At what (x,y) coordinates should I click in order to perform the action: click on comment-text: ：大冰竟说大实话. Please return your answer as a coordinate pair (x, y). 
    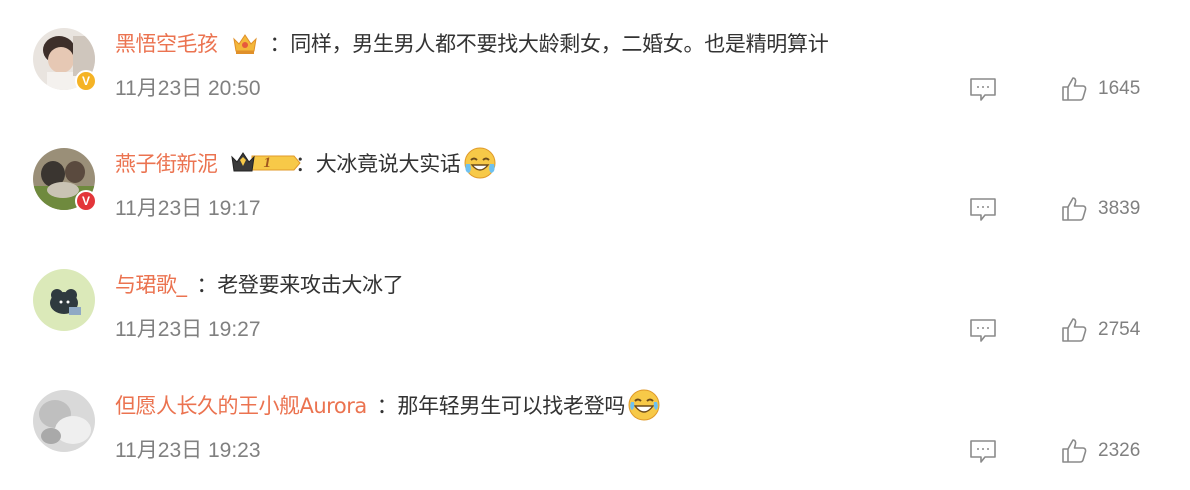
    Looking at the image, I should click on (378, 164).